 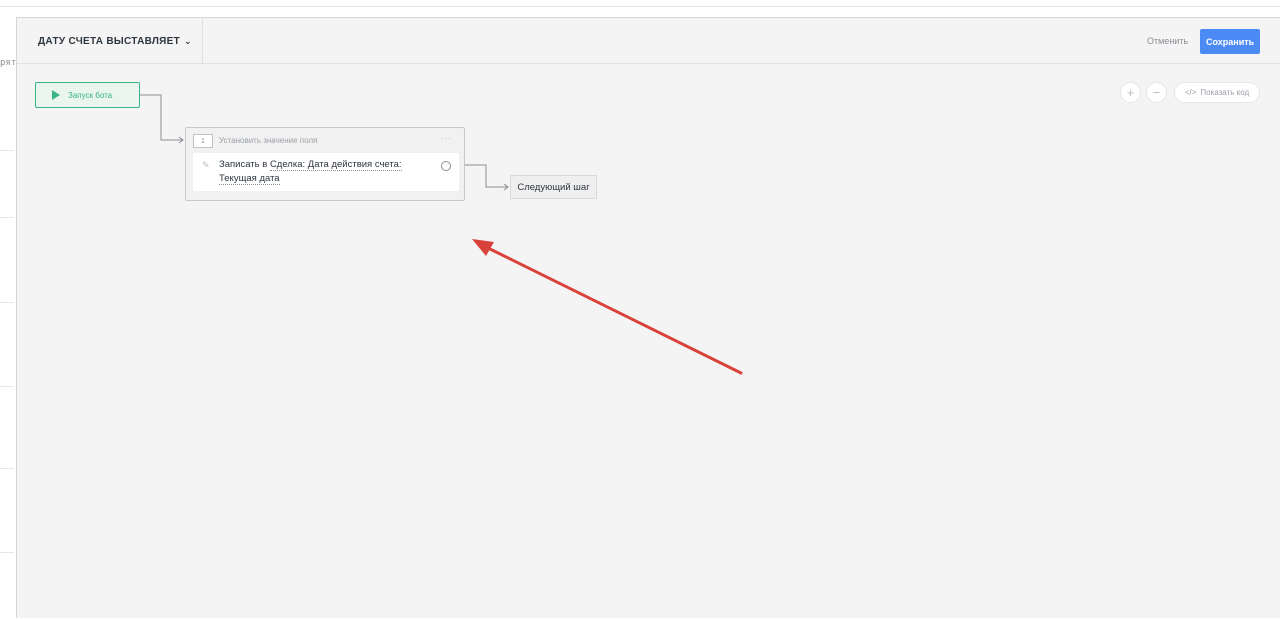 I want to click on zoom-out-button: −, so click(x=1156, y=92).